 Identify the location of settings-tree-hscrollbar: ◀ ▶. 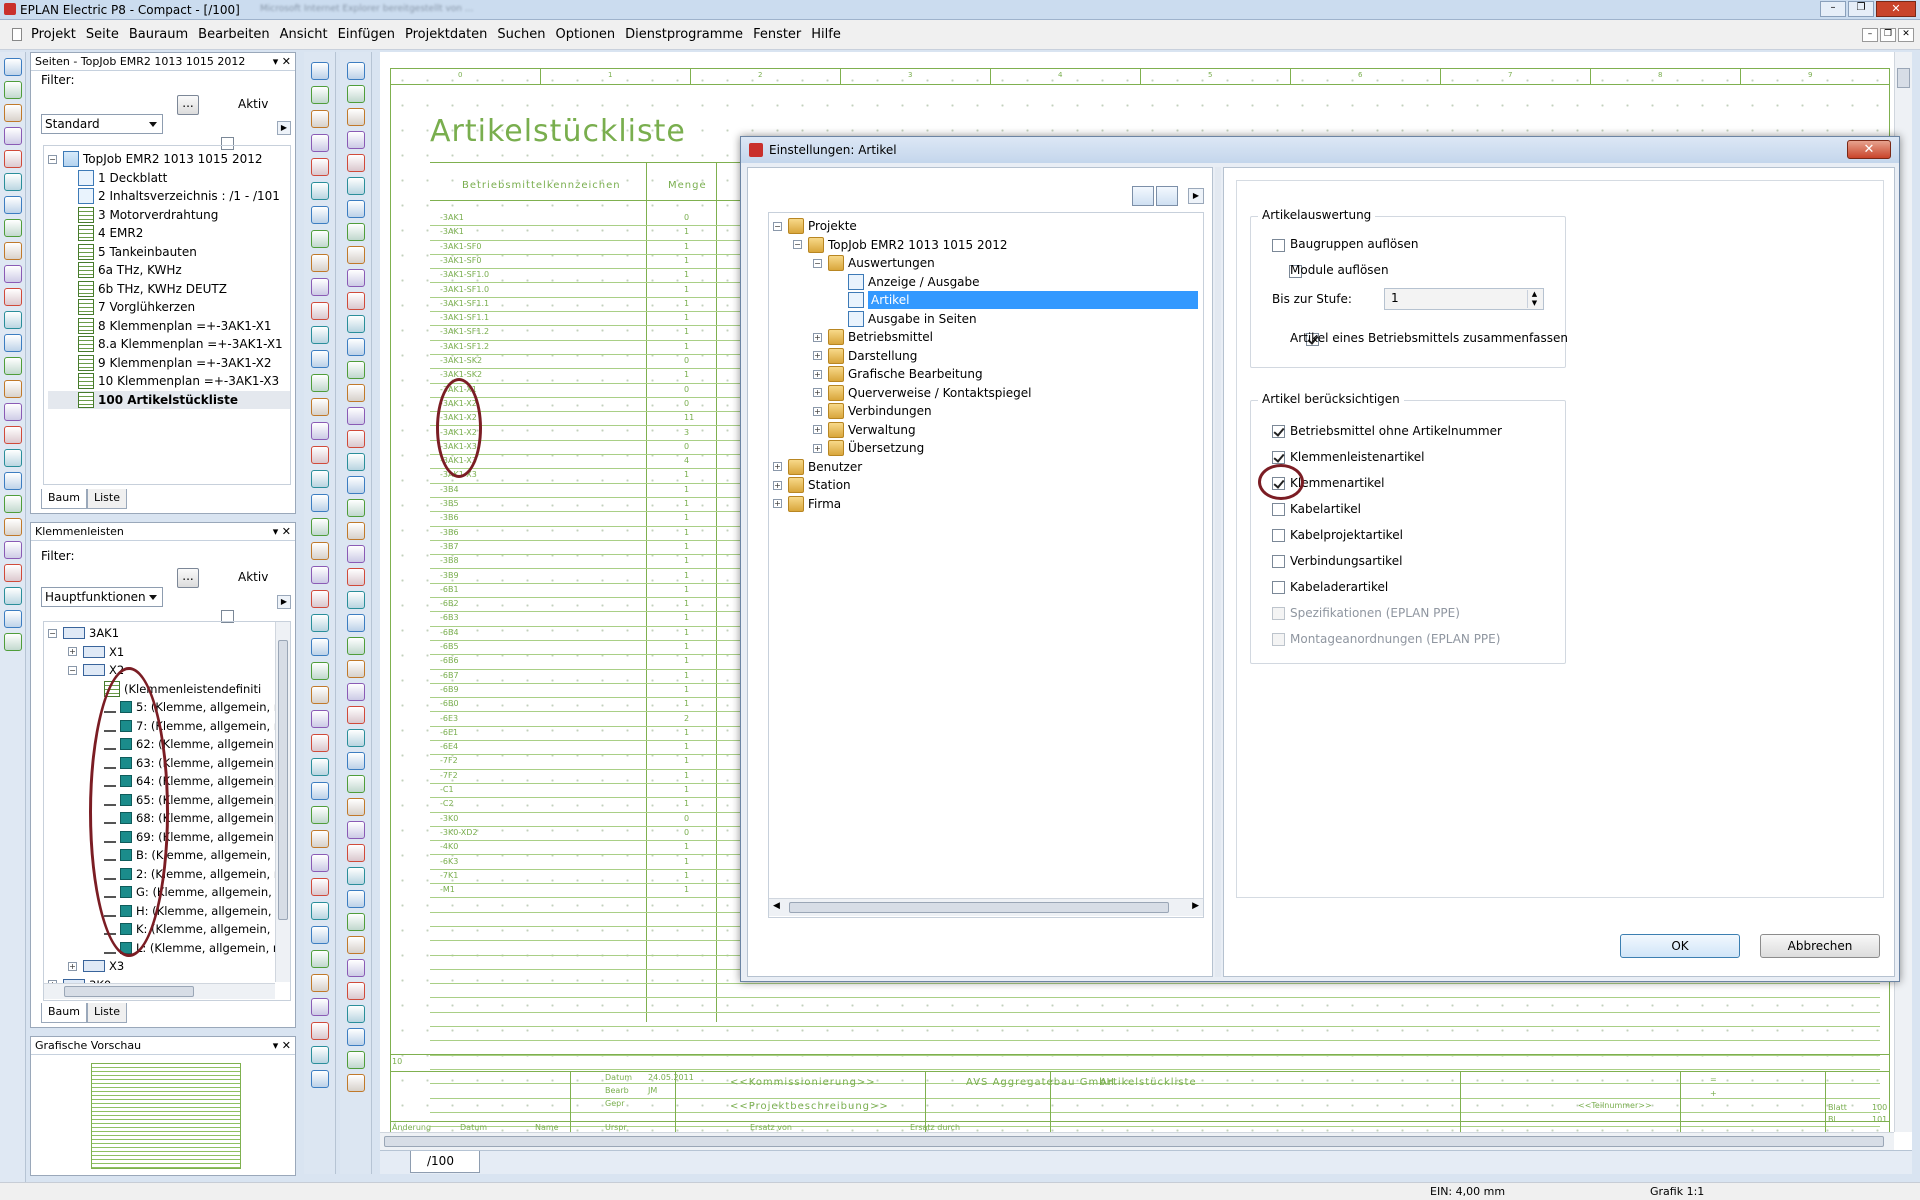
(986, 907).